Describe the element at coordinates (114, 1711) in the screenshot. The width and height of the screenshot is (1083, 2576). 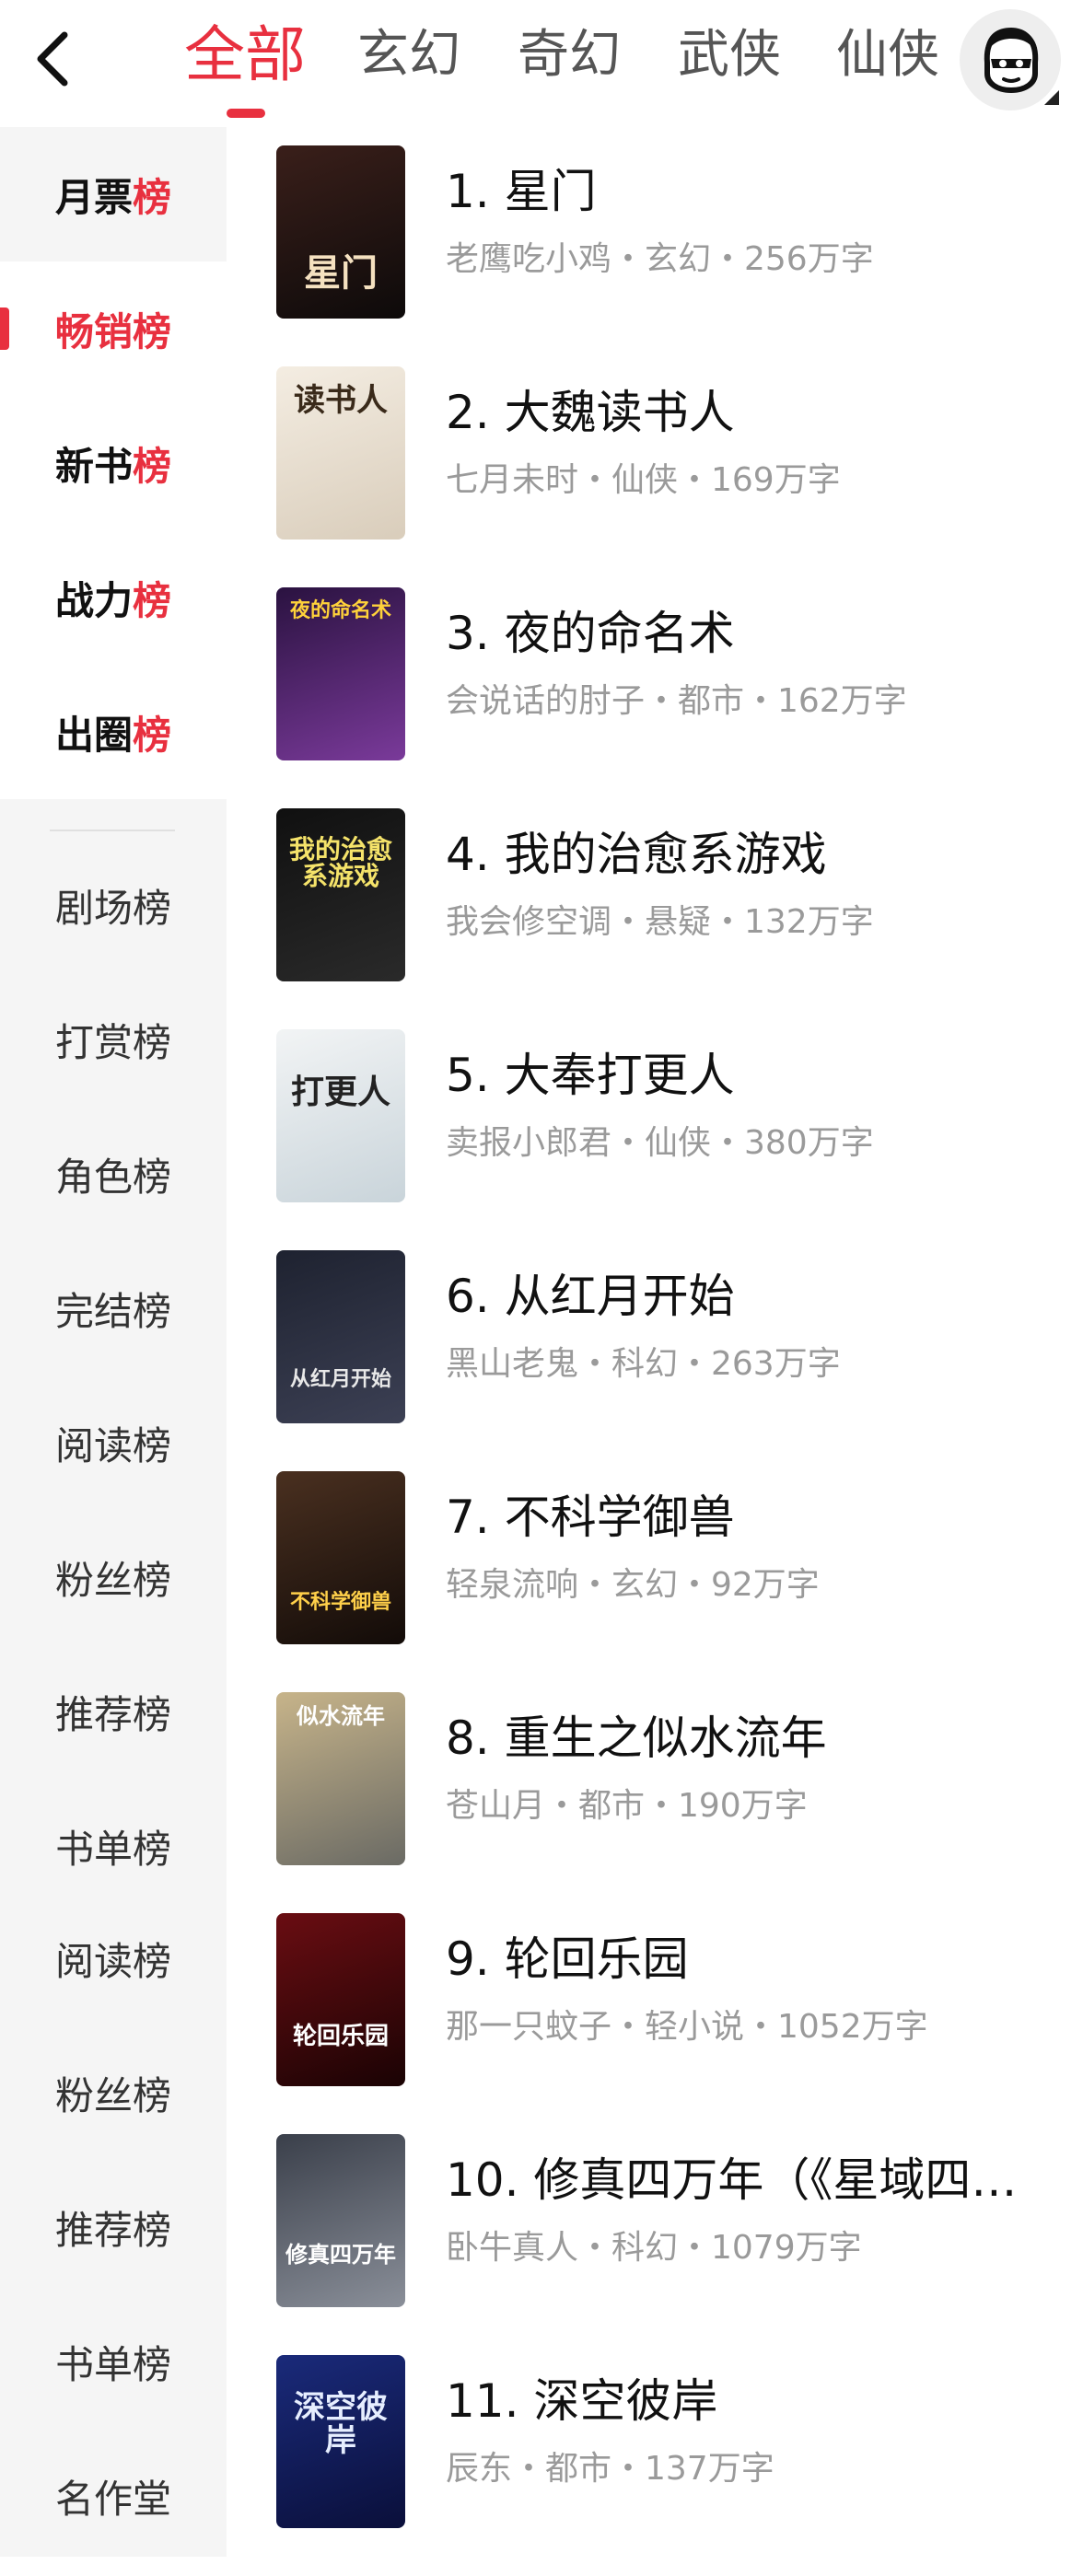
I see `sidebar-item-recommend: 推荐榜` at that location.